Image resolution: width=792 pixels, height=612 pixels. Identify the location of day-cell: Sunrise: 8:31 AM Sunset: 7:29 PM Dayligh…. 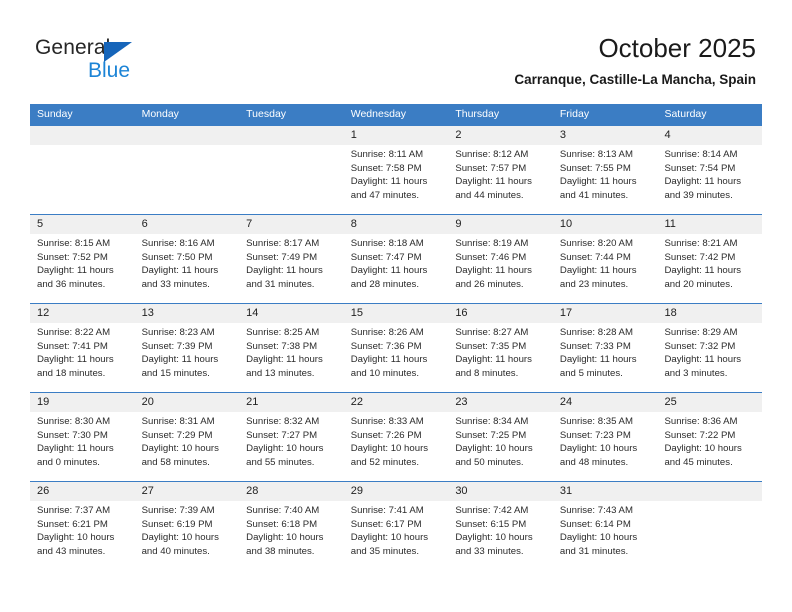
(187, 446).